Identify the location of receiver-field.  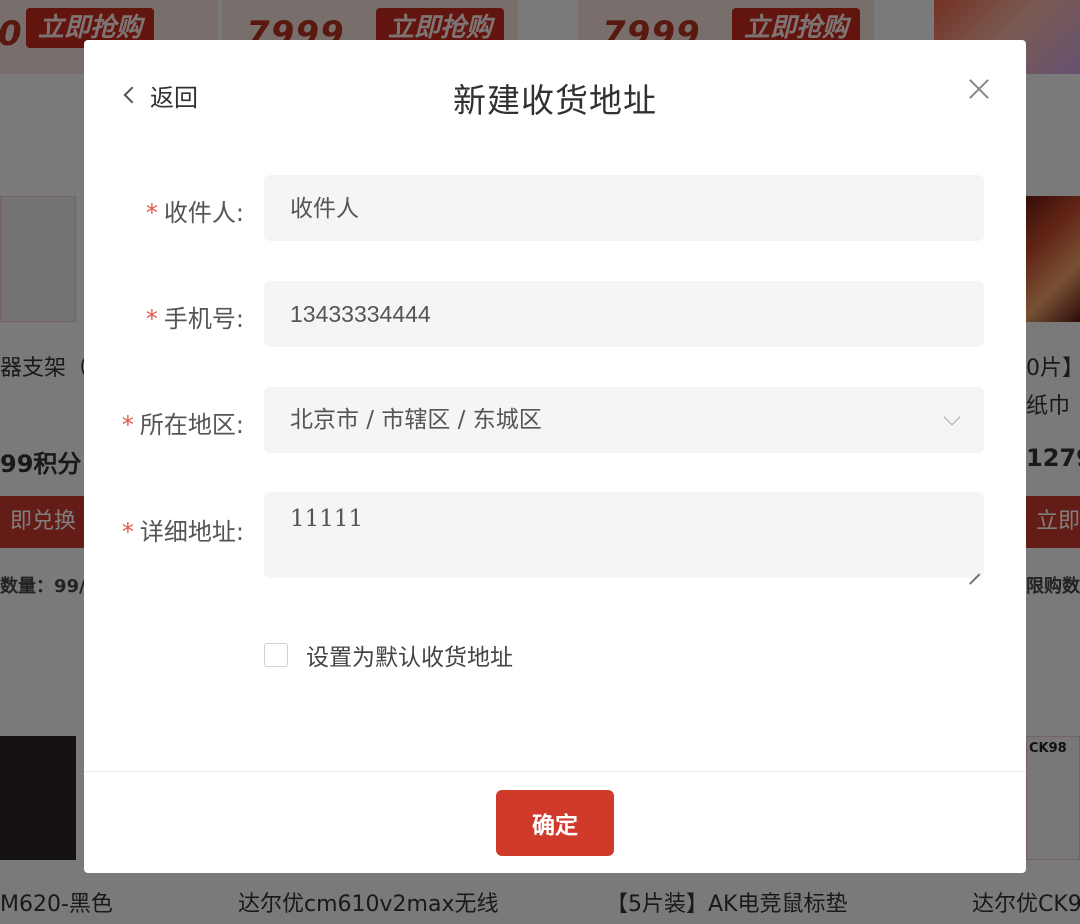
(624, 208).